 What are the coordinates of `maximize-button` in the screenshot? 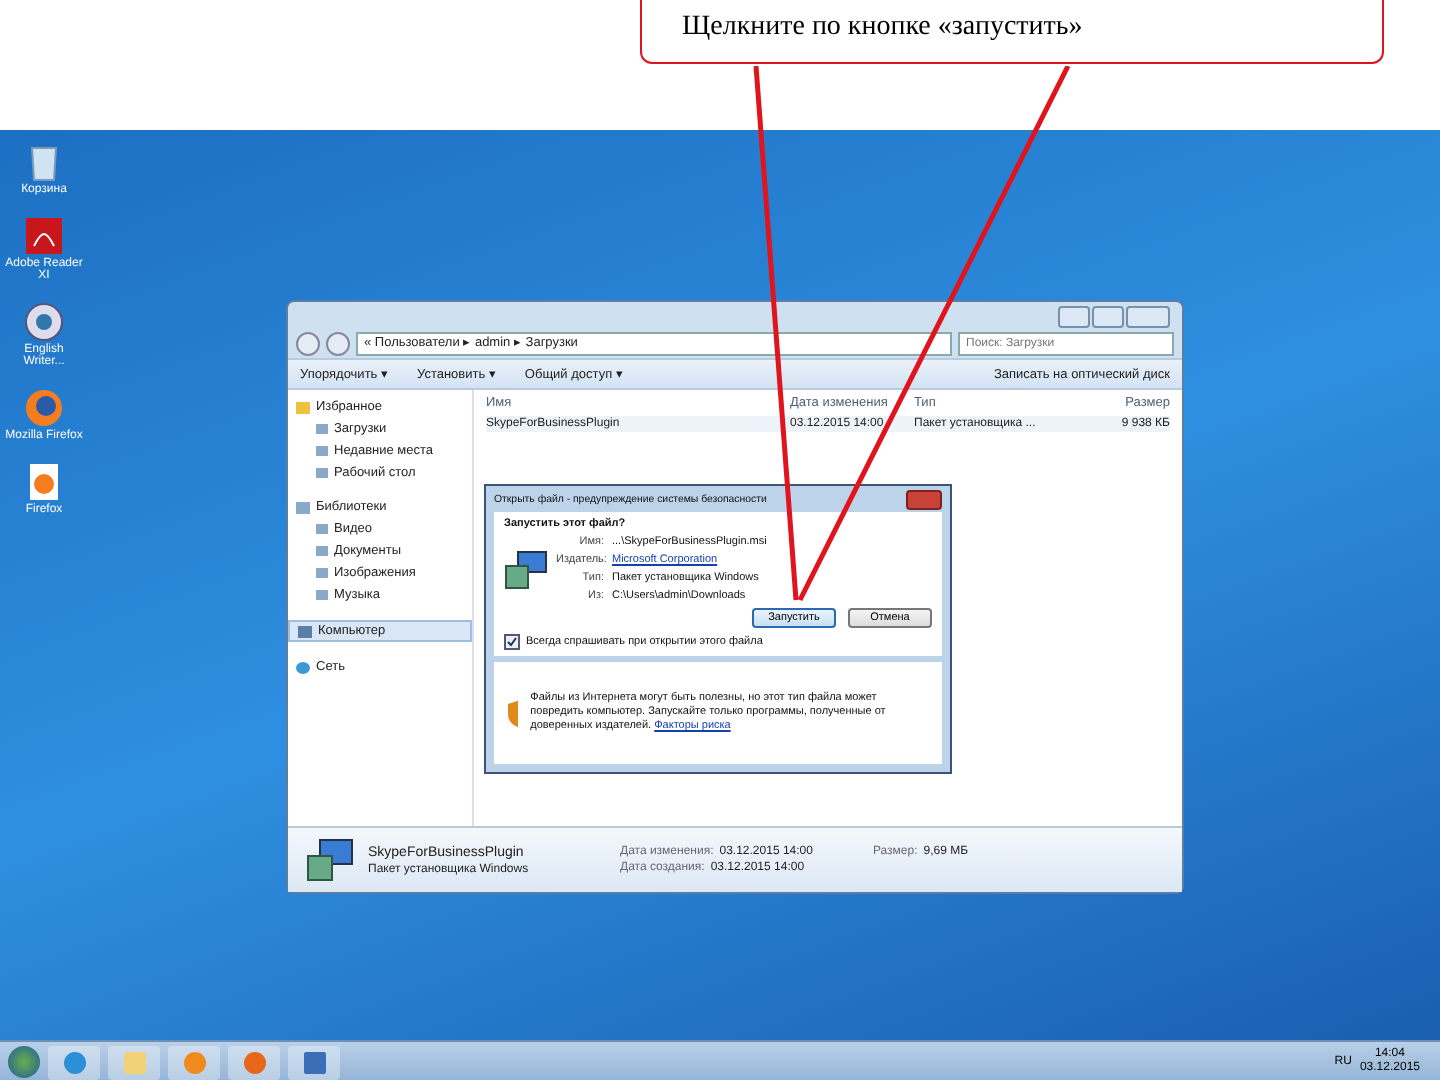 It's located at (1108, 317).